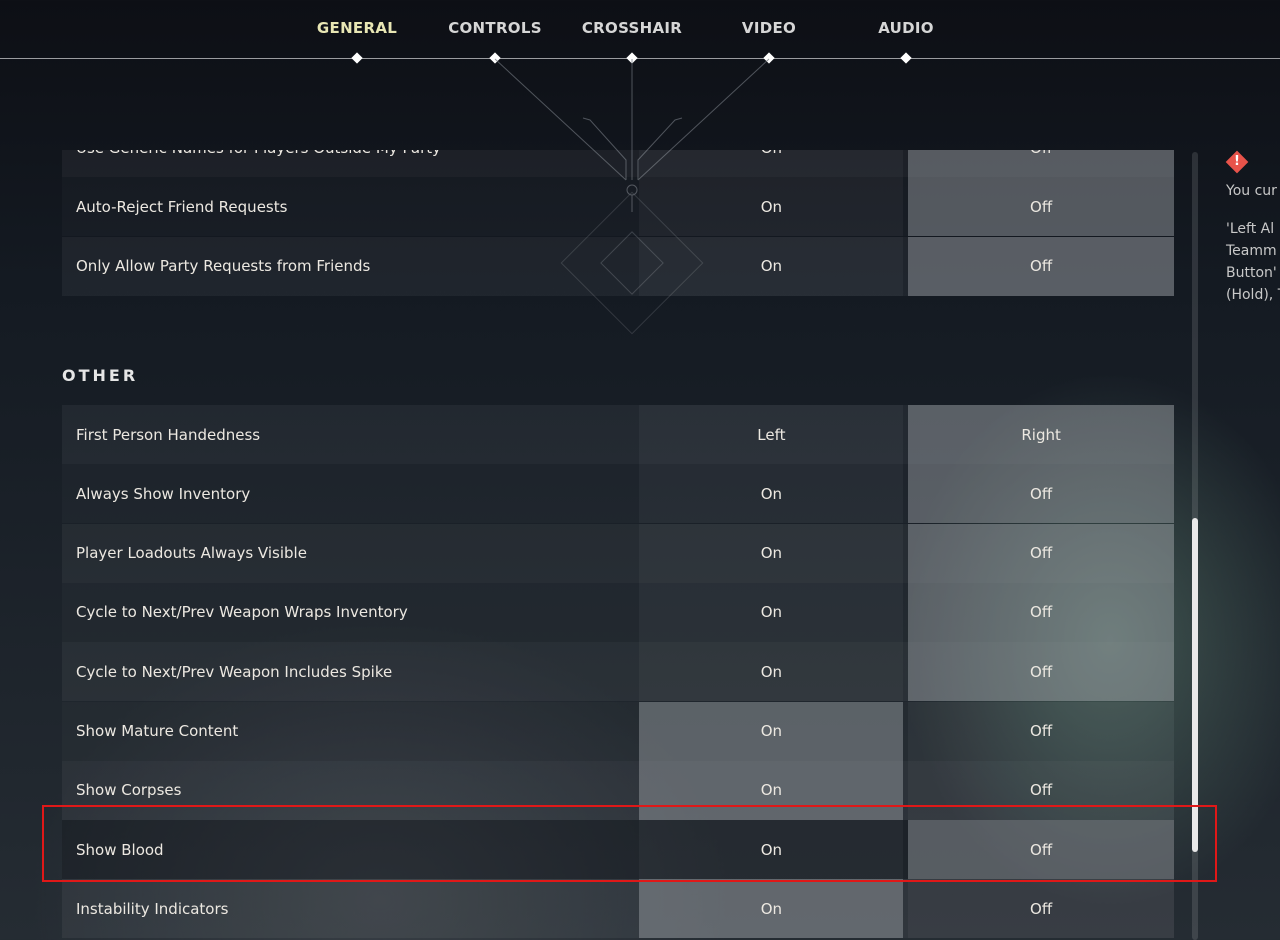 Image resolution: width=1280 pixels, height=940 pixels. What do you see at coordinates (157, 731) in the screenshot?
I see `setting-label: Show Mature Content` at bounding box center [157, 731].